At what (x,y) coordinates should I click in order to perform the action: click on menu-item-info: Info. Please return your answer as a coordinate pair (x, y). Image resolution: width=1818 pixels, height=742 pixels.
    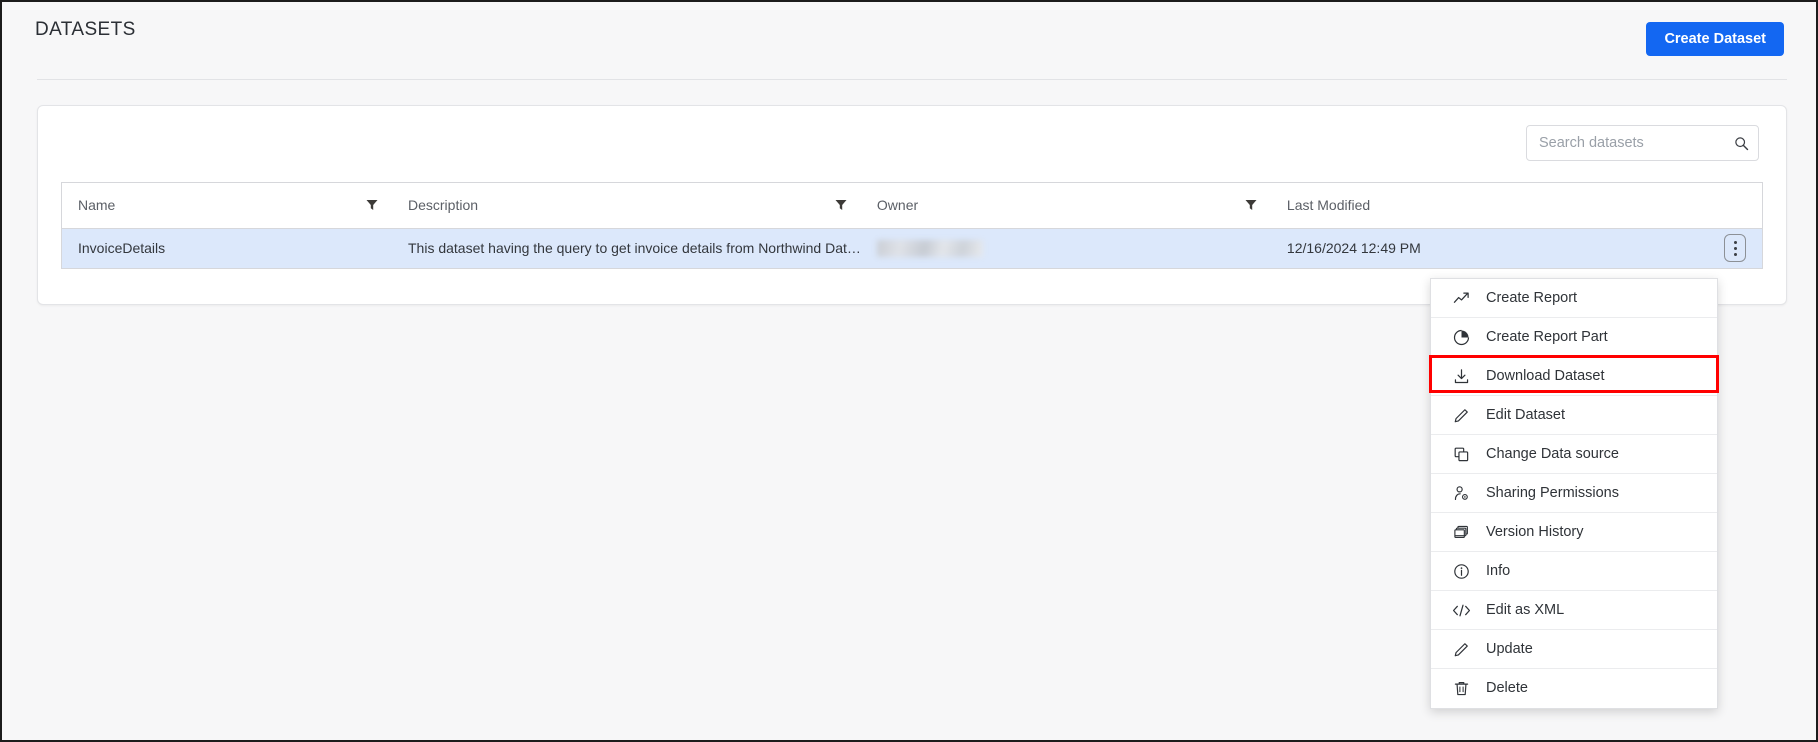
    Looking at the image, I should click on (1574, 571).